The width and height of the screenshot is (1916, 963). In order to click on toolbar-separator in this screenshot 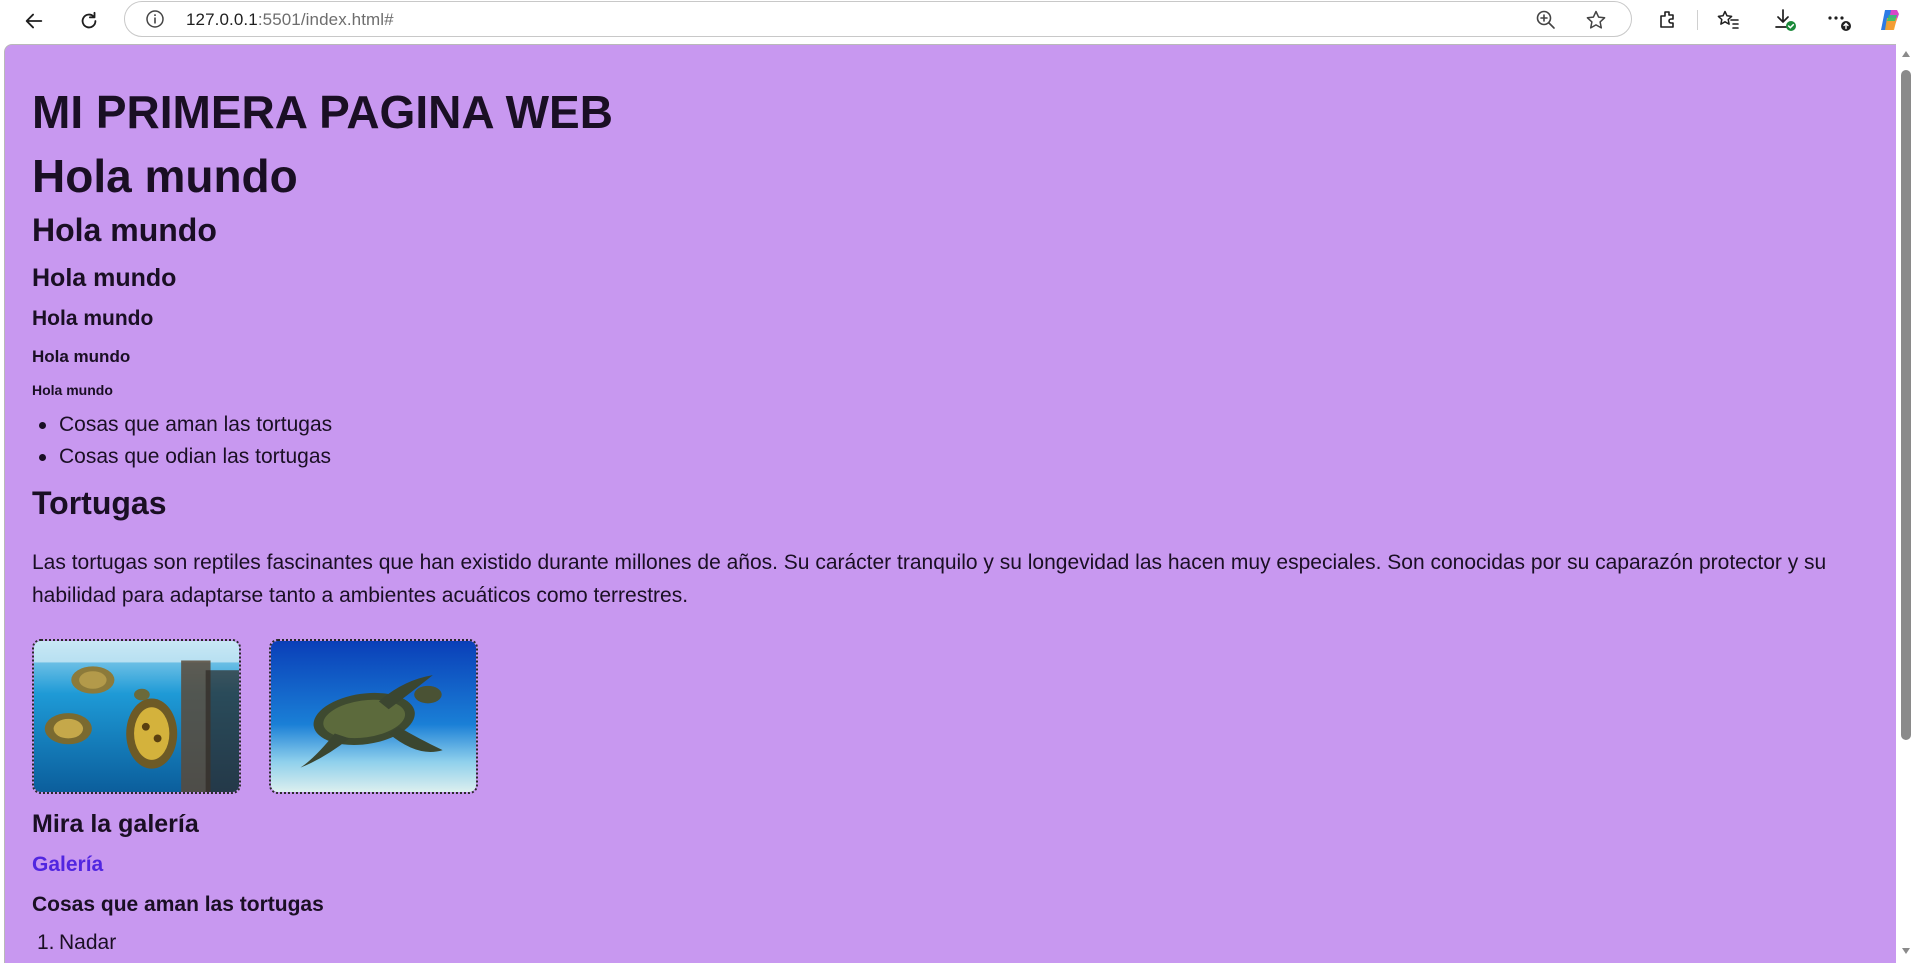, I will do `click(1697, 20)`.